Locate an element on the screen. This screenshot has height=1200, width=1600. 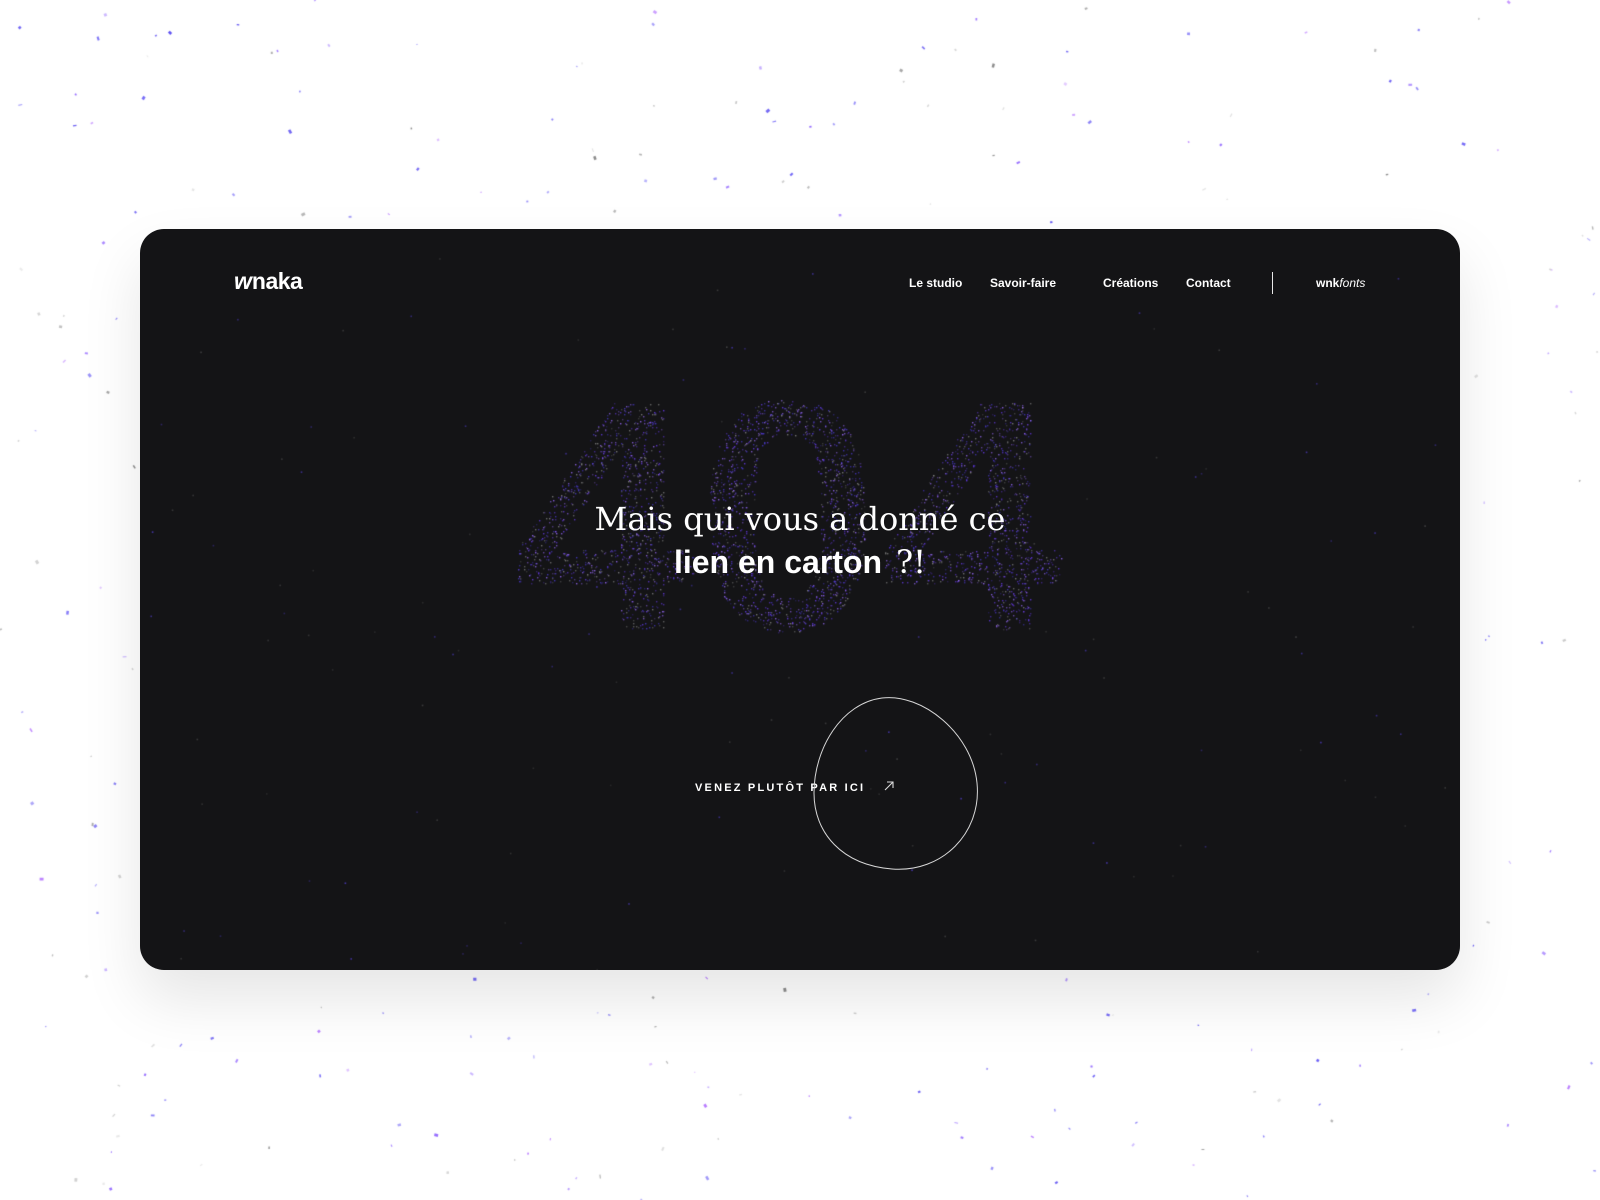
headline-line-2: lien en carton?! is located at coordinates (800, 565).